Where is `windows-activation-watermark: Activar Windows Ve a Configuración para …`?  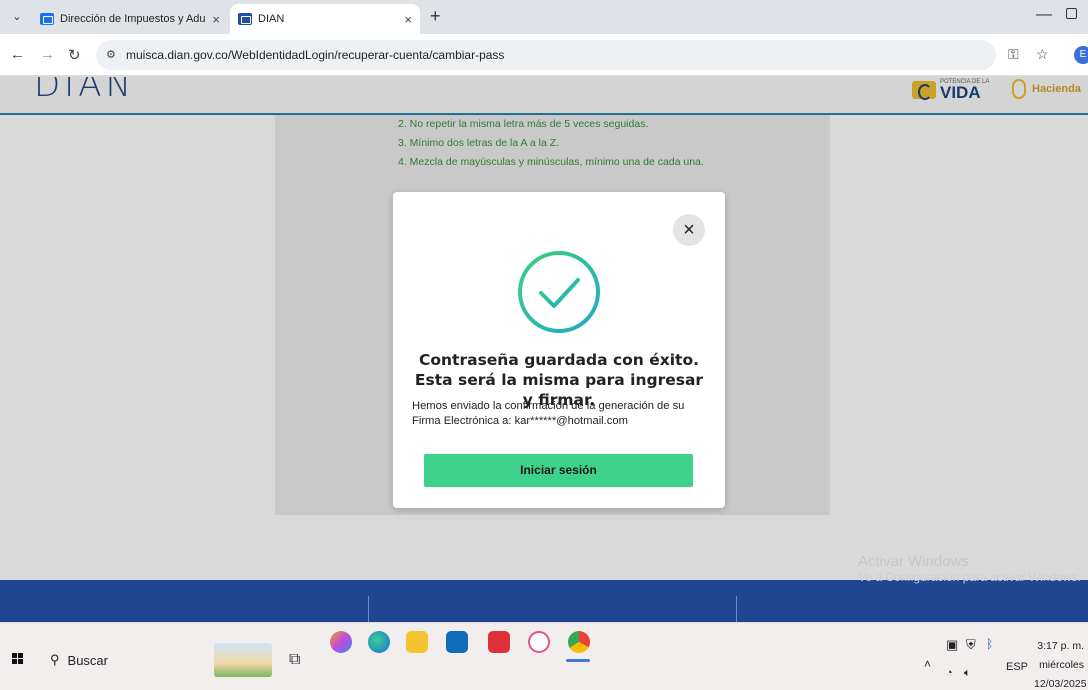
windows-activation-watermark: Activar Windows Ve a Configuración para … is located at coordinates (969, 568).